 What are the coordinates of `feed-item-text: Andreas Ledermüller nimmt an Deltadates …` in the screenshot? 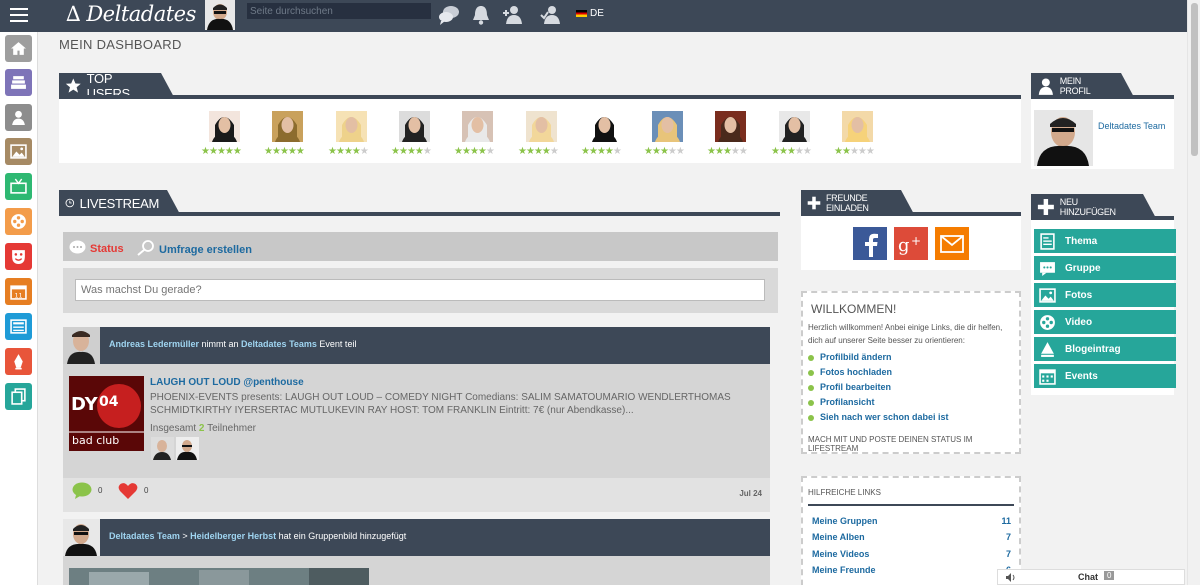 It's located at (233, 344).